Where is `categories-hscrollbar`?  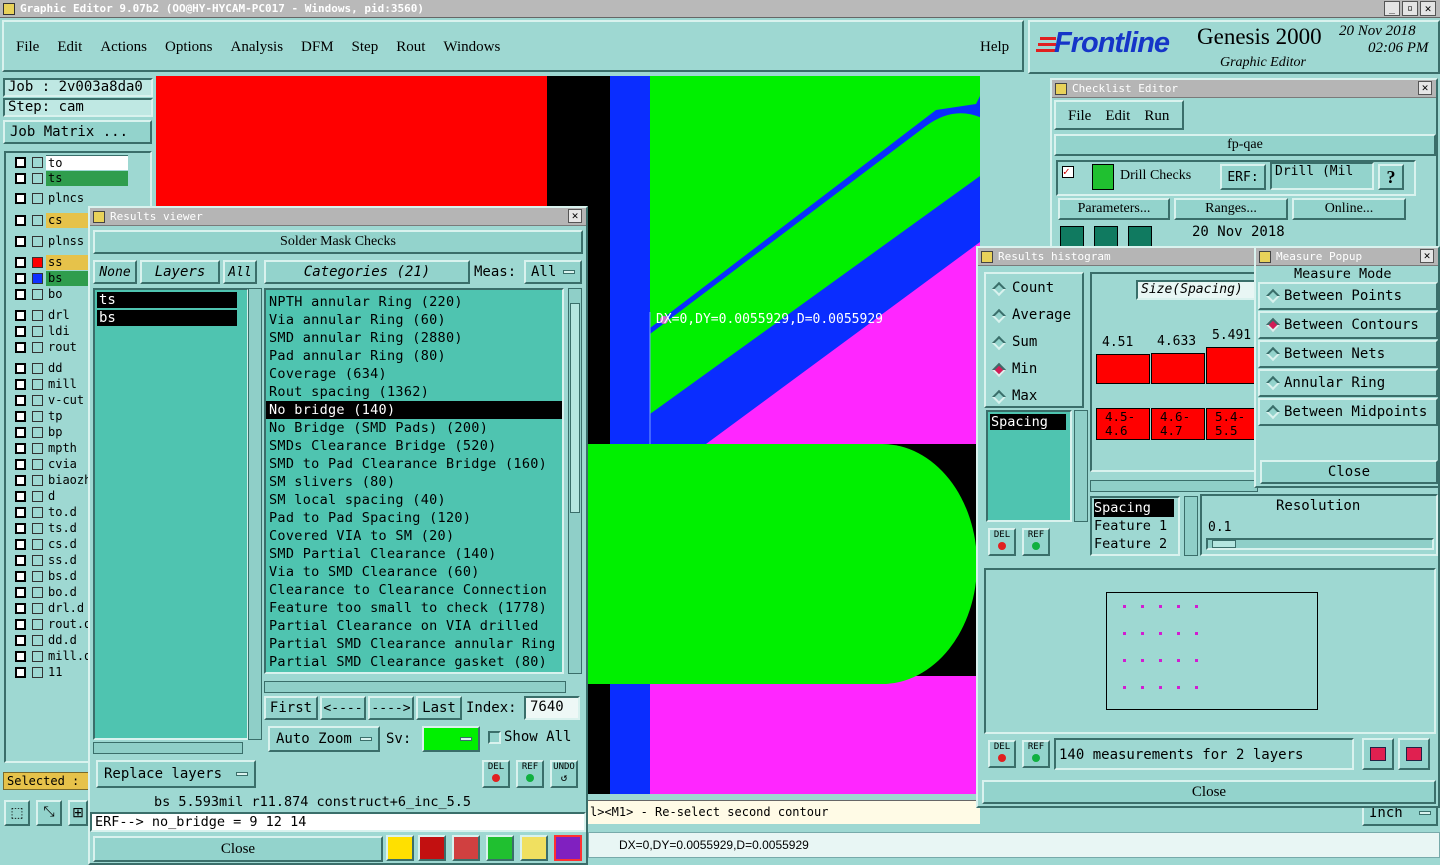
categories-hscrollbar is located at coordinates (415, 687).